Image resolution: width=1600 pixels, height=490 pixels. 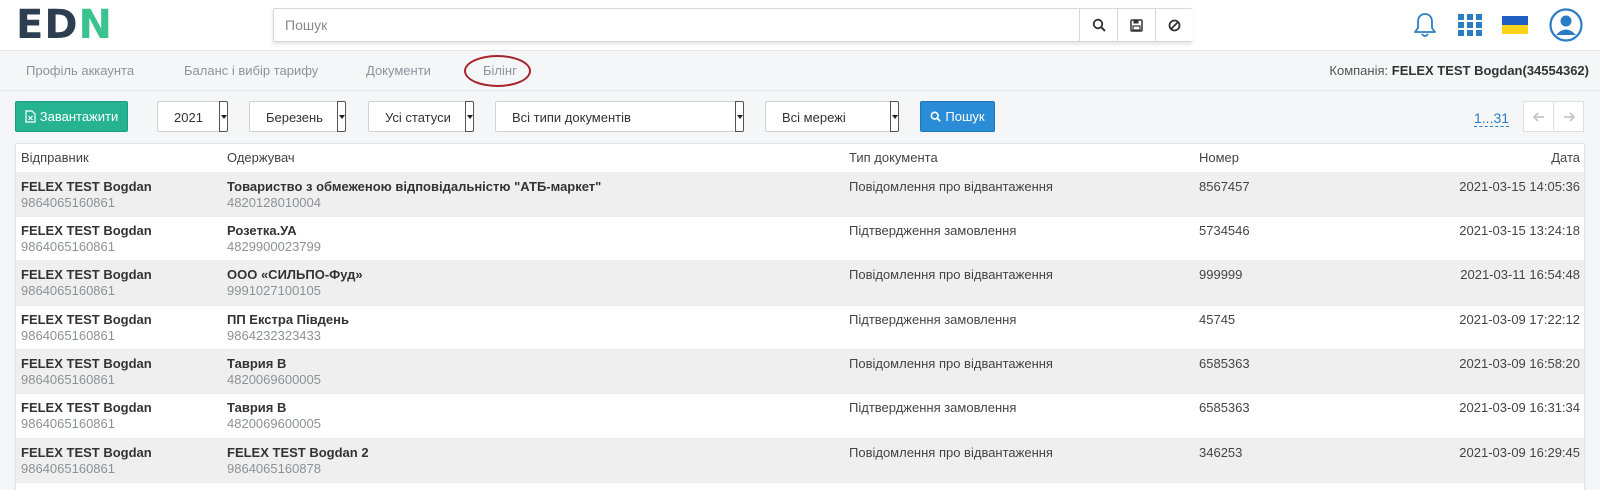 What do you see at coordinates (398, 71) in the screenshot?
I see `tab-documents: Документи` at bounding box center [398, 71].